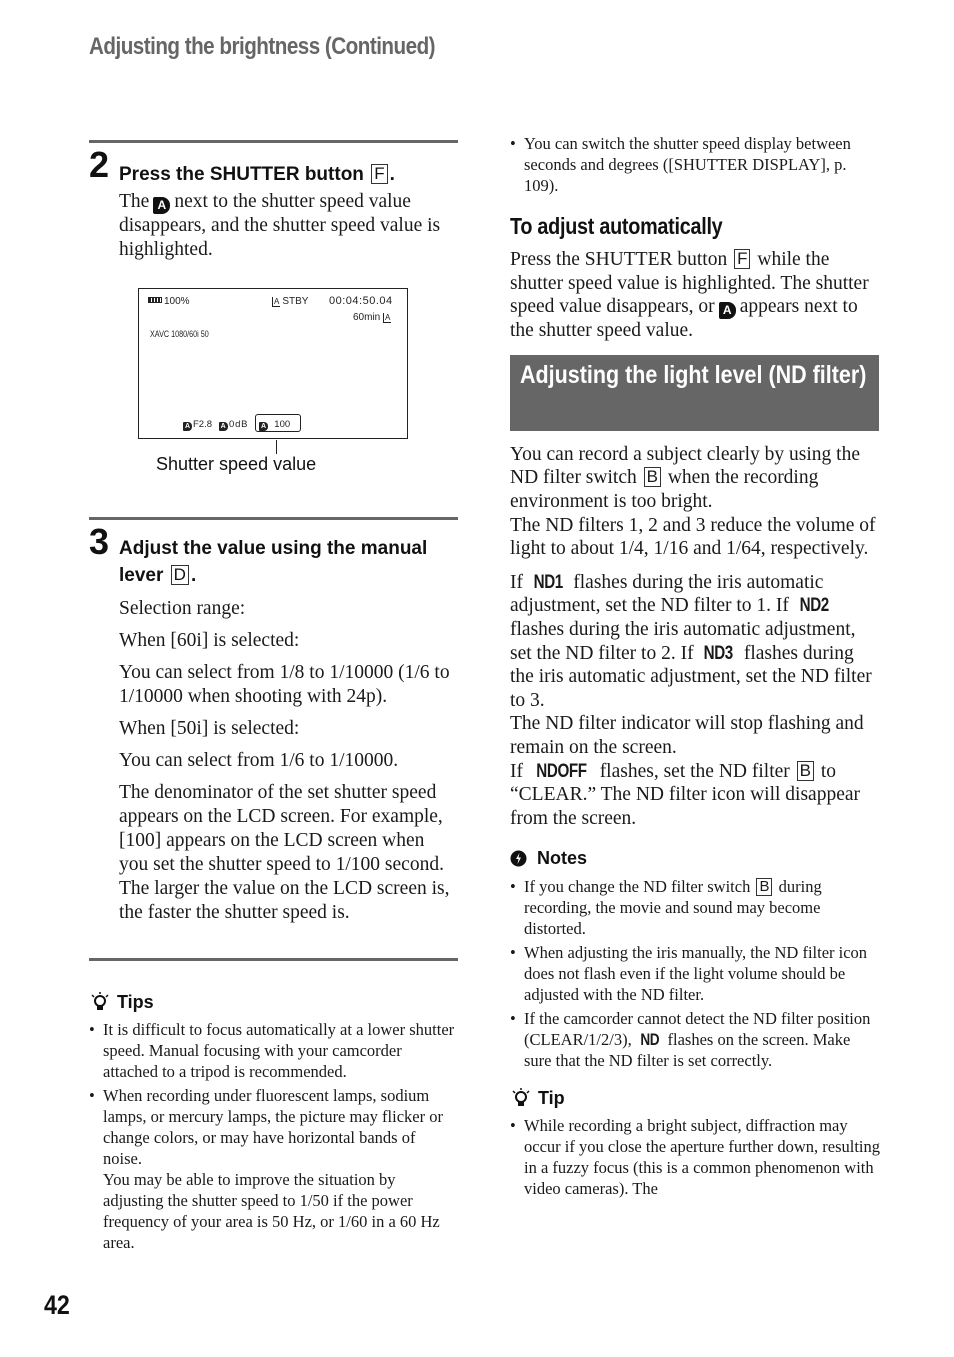  What do you see at coordinates (650, 1040) in the screenshot?
I see `nd-icon: ND` at bounding box center [650, 1040].